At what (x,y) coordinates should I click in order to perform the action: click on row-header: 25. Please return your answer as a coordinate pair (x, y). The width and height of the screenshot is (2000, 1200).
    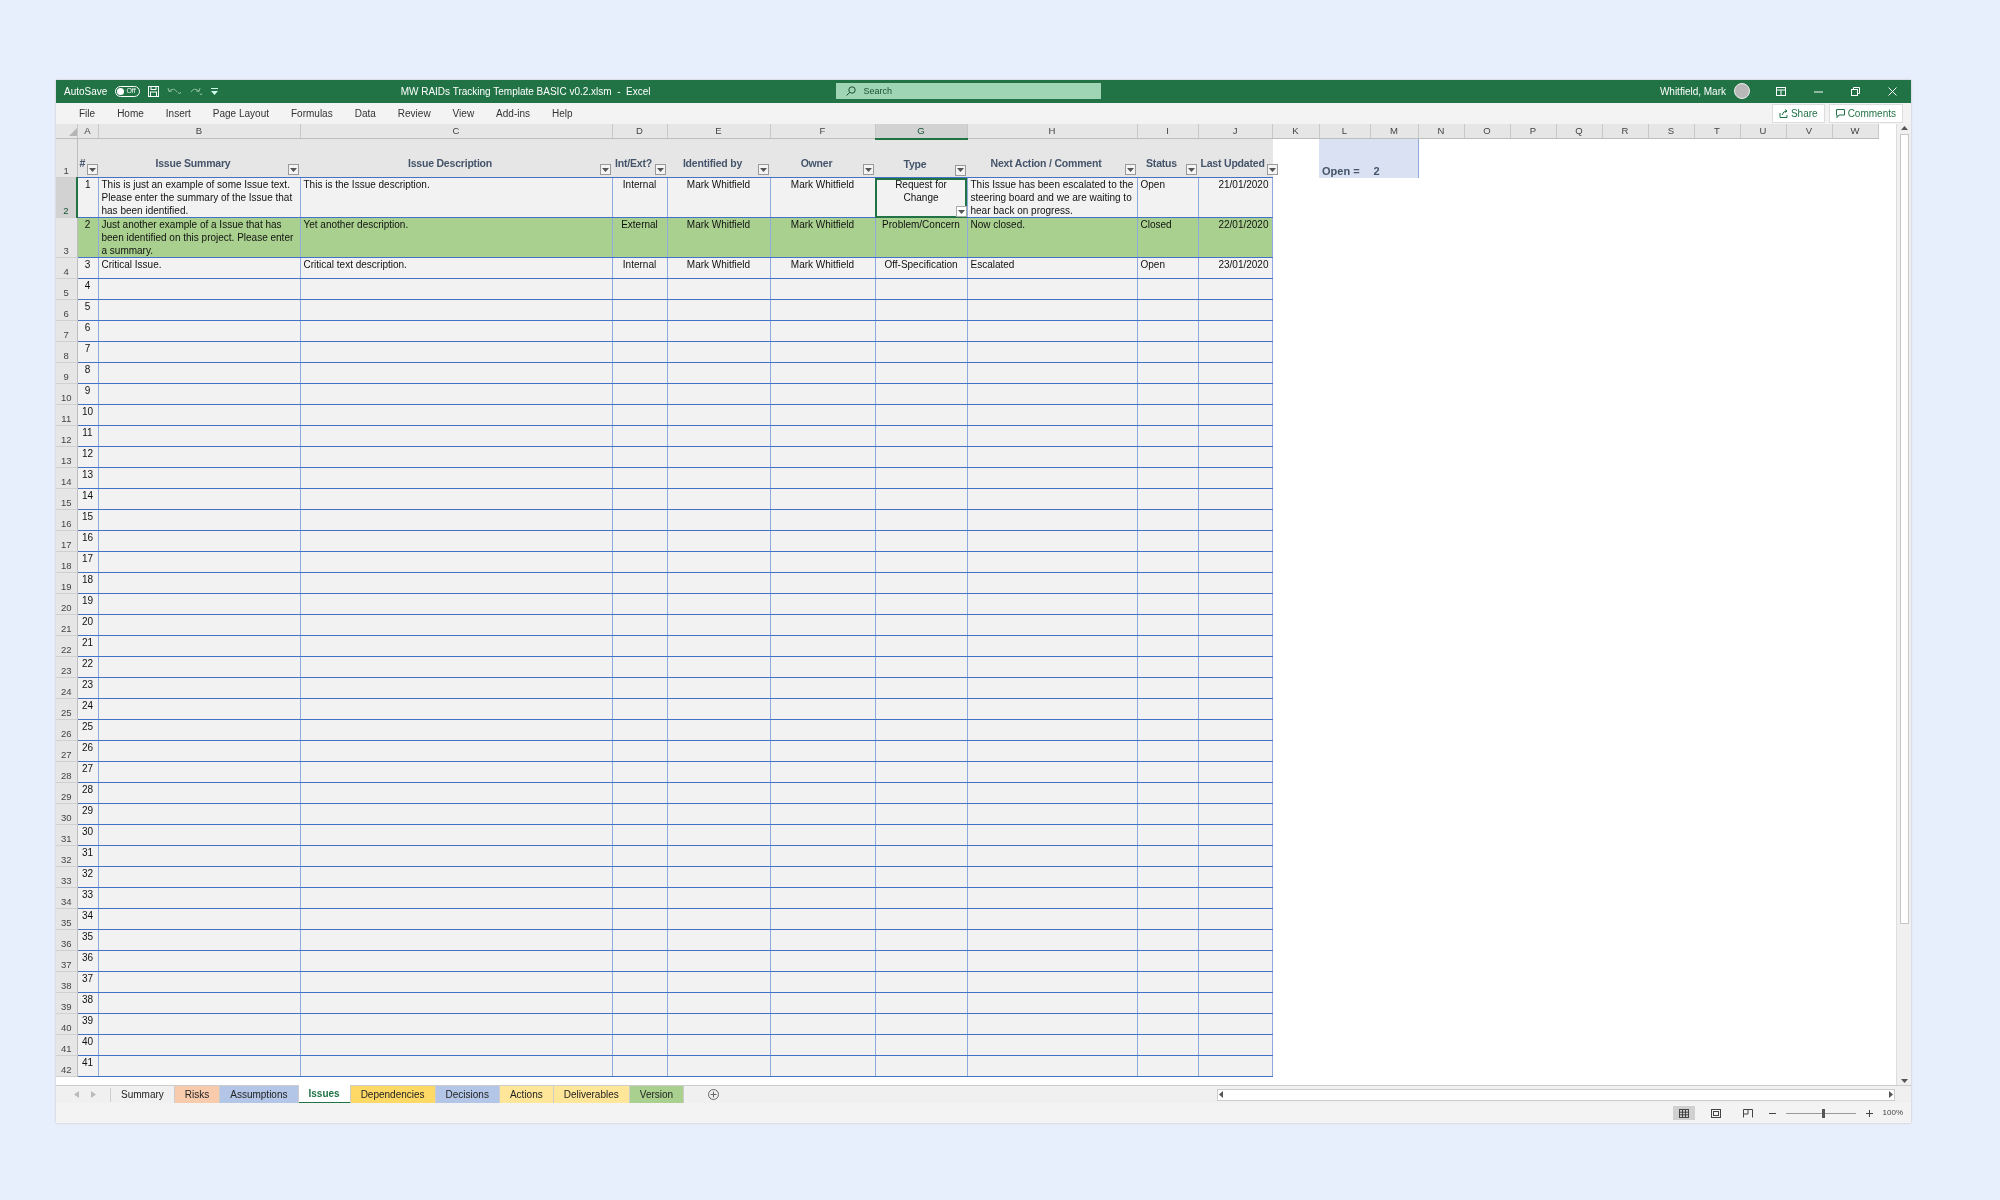
    Looking at the image, I should click on (66, 709).